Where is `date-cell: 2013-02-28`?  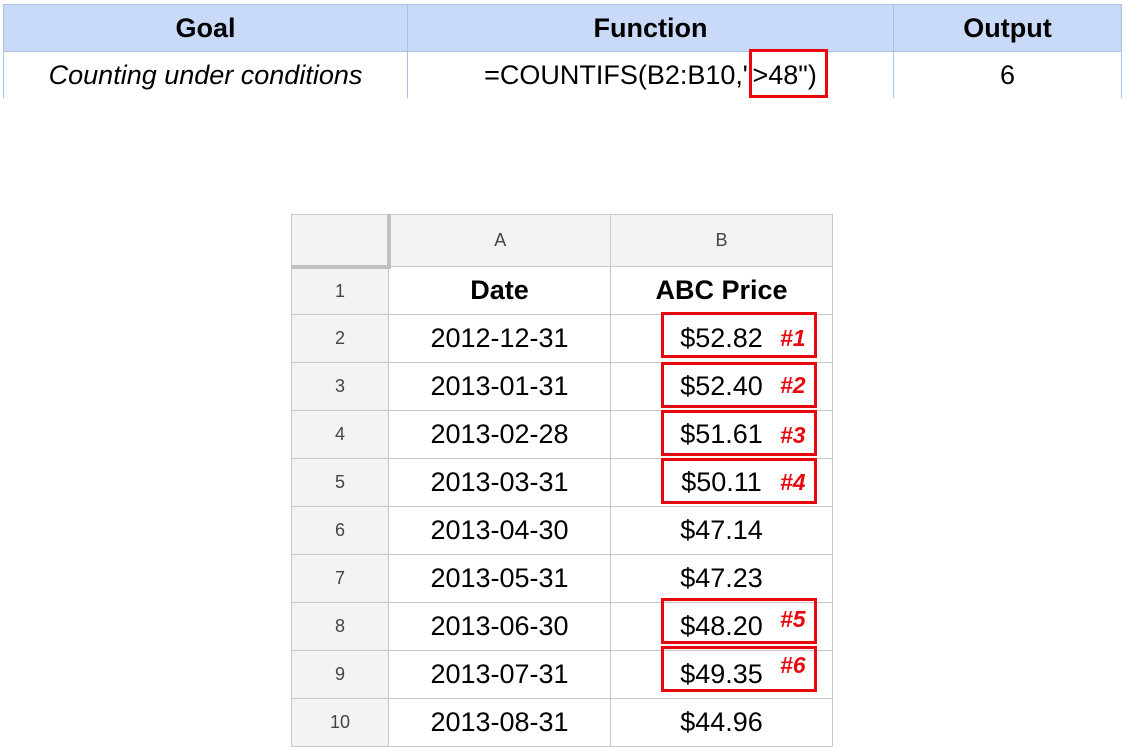
date-cell: 2013-02-28 is located at coordinates (499, 434).